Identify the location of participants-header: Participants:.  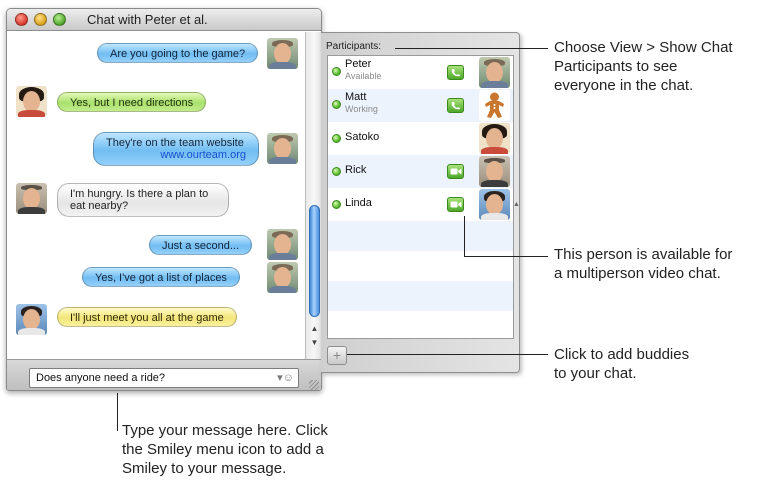
(354, 46).